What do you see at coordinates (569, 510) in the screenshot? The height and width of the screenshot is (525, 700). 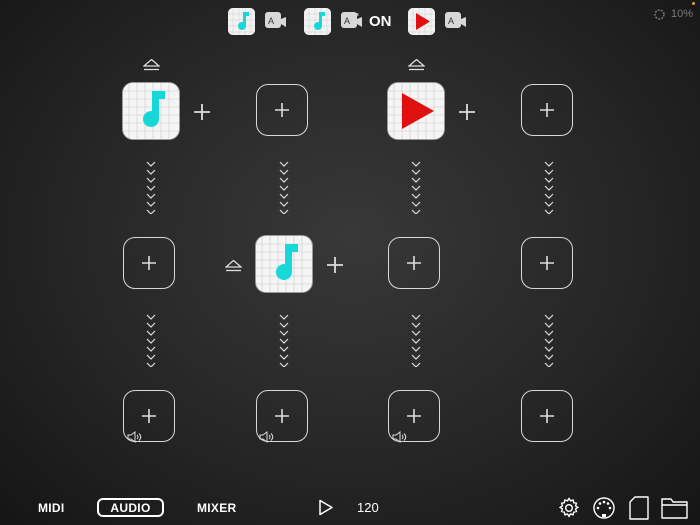 I see `gear-icon` at bounding box center [569, 510].